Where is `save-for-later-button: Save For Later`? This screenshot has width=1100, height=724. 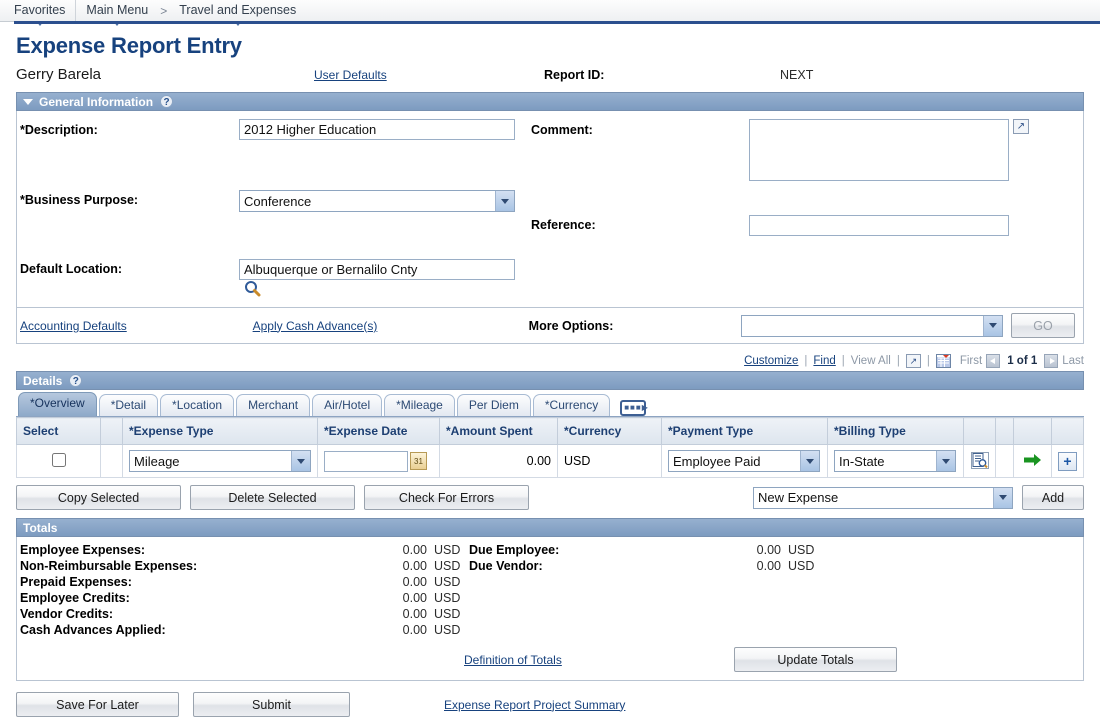 save-for-later-button: Save For Later is located at coordinates (97, 704).